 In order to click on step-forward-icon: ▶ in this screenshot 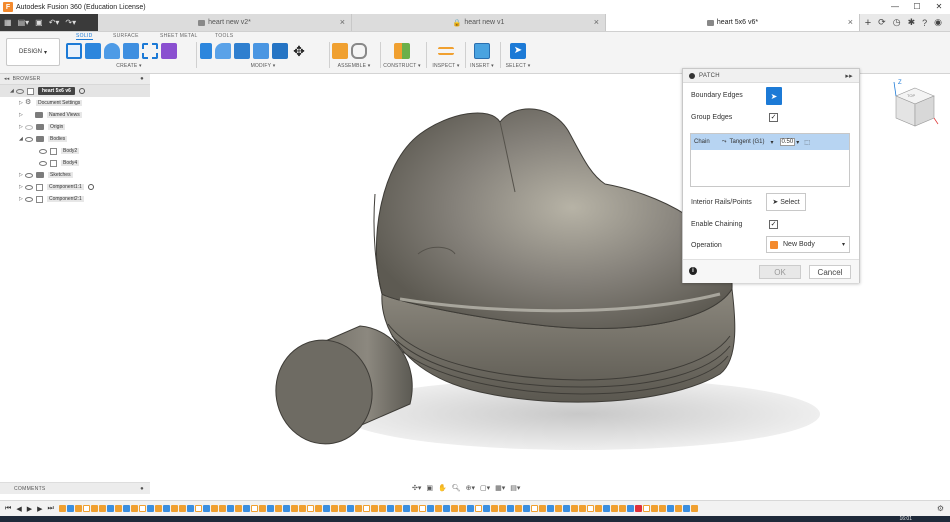, I will do `click(39, 509)`.